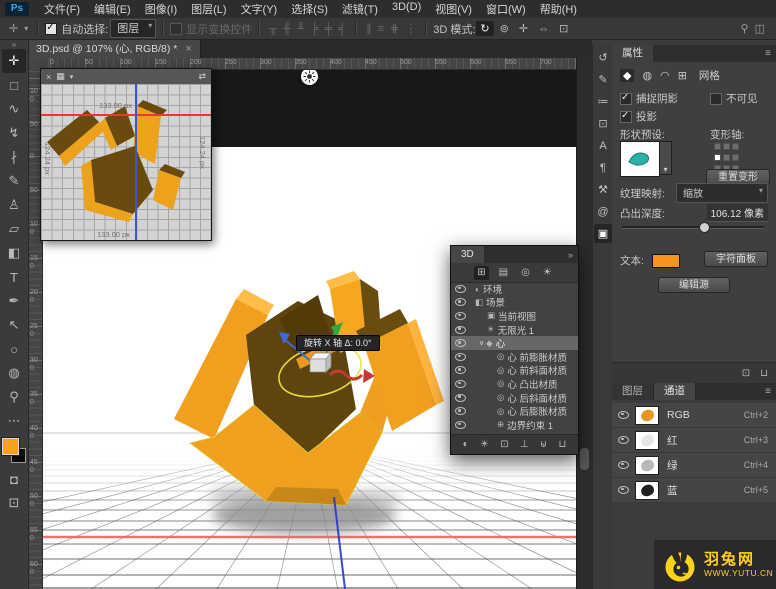  I want to click on 3d-mode-button: ↻, so click(485, 28).